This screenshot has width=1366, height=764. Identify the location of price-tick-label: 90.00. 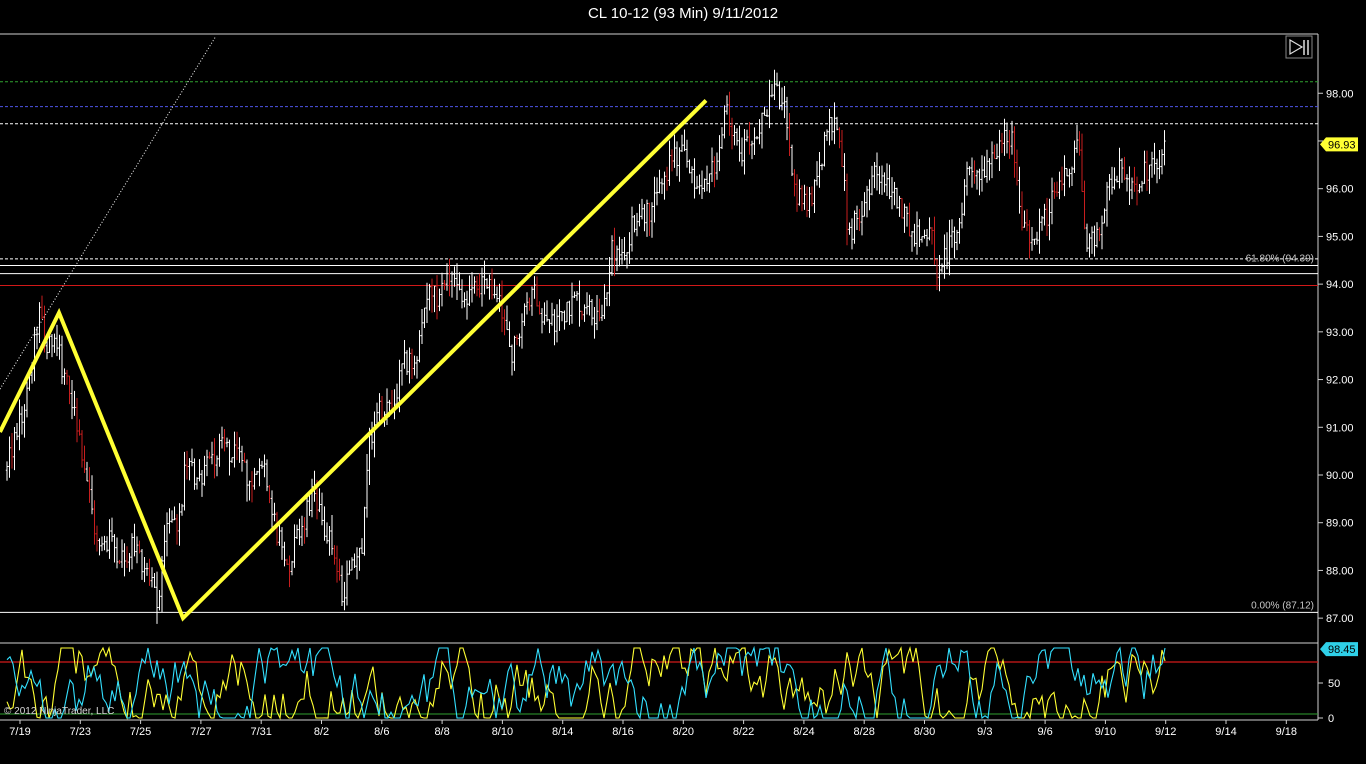
(1340, 476).